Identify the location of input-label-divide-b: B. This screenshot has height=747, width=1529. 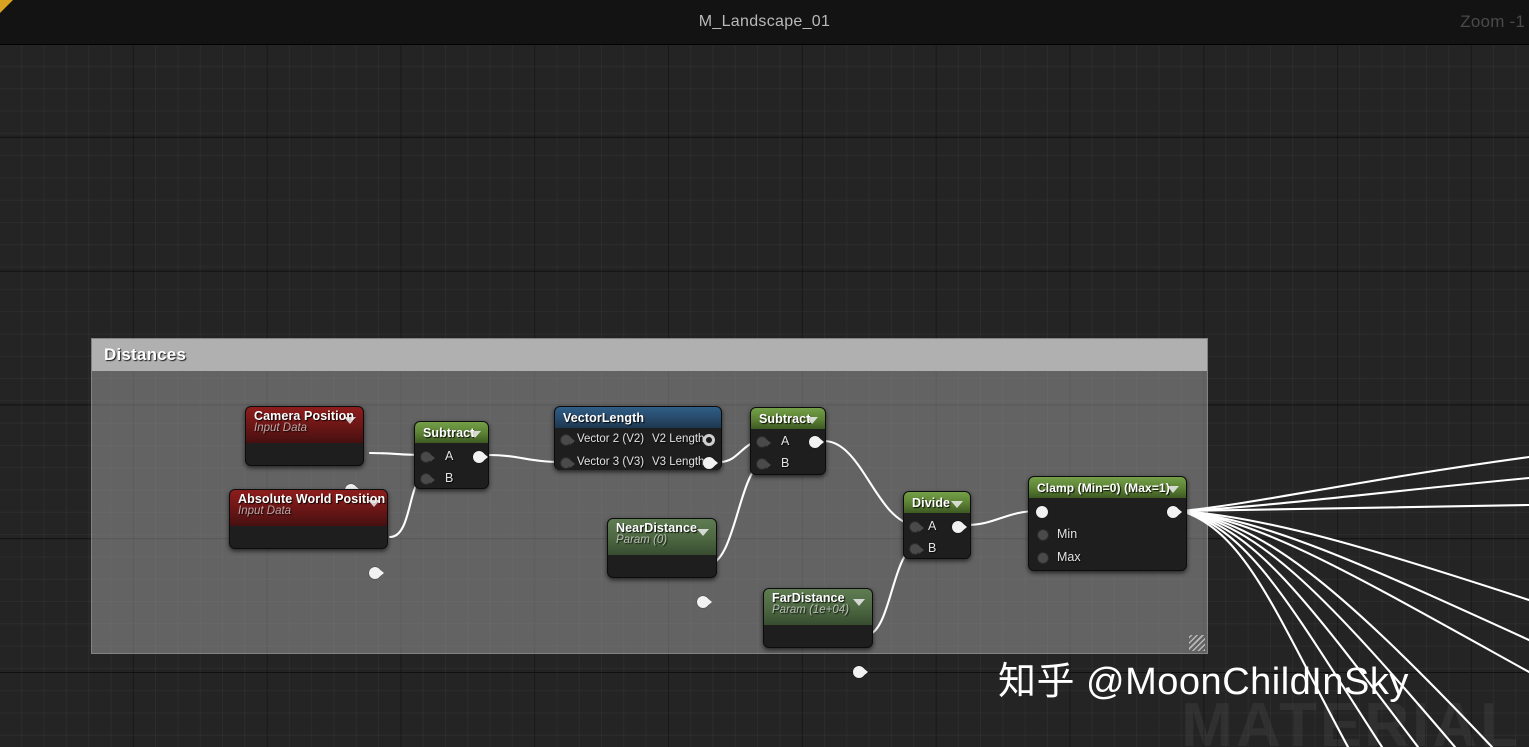
(932, 548).